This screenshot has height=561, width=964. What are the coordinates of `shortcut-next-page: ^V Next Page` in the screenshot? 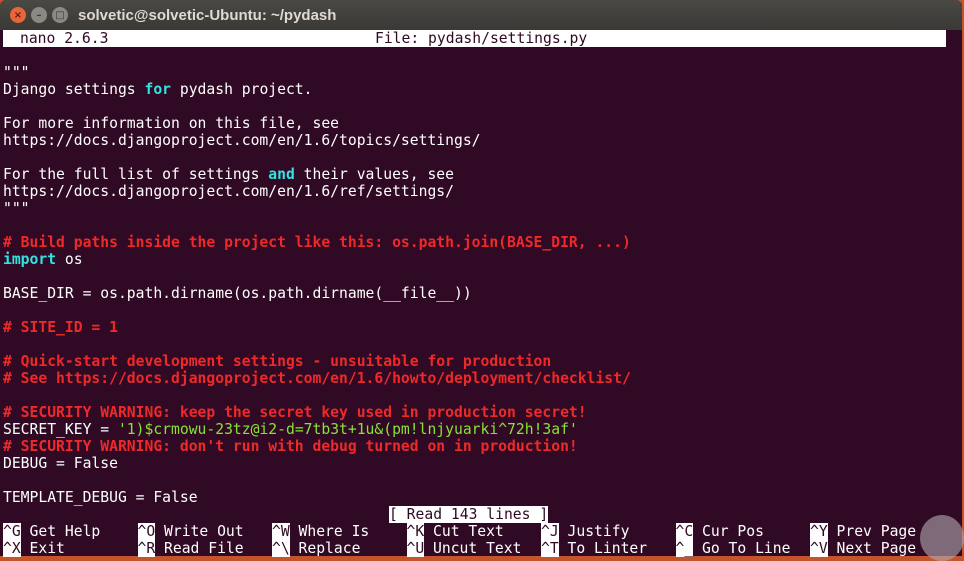 It's located at (863, 548).